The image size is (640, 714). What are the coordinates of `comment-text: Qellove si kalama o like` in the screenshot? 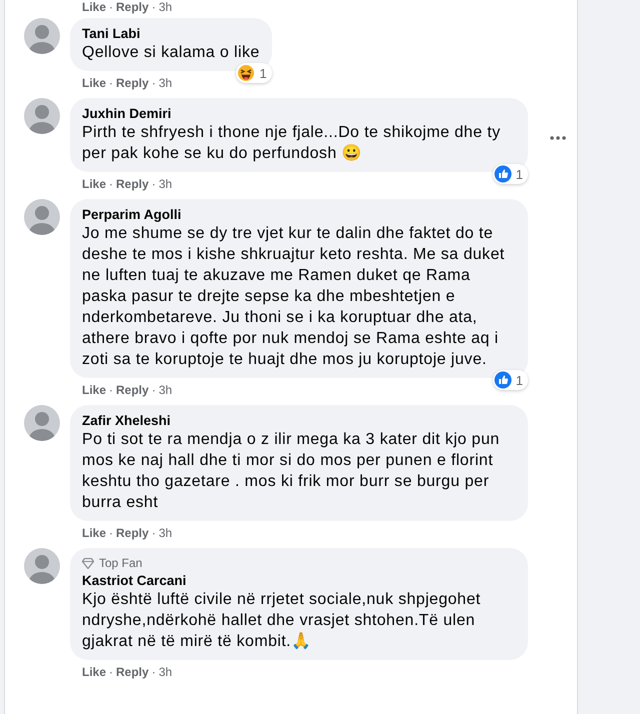 It's located at (171, 53).